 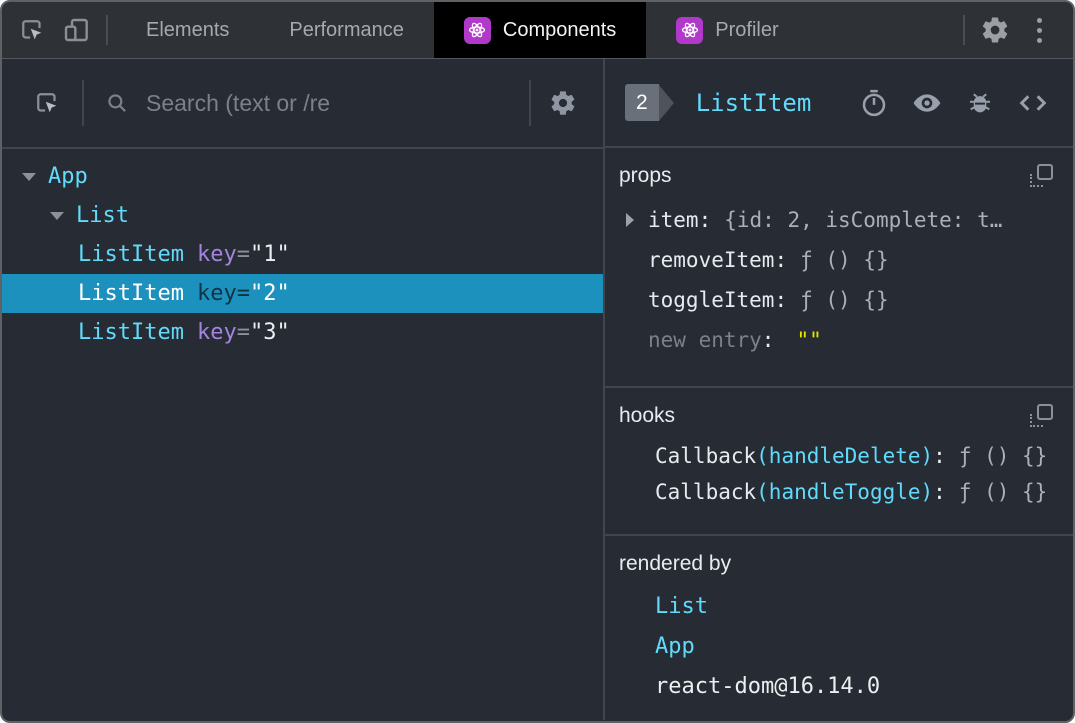 What do you see at coordinates (645, 175) in the screenshot?
I see `props-title: props` at bounding box center [645, 175].